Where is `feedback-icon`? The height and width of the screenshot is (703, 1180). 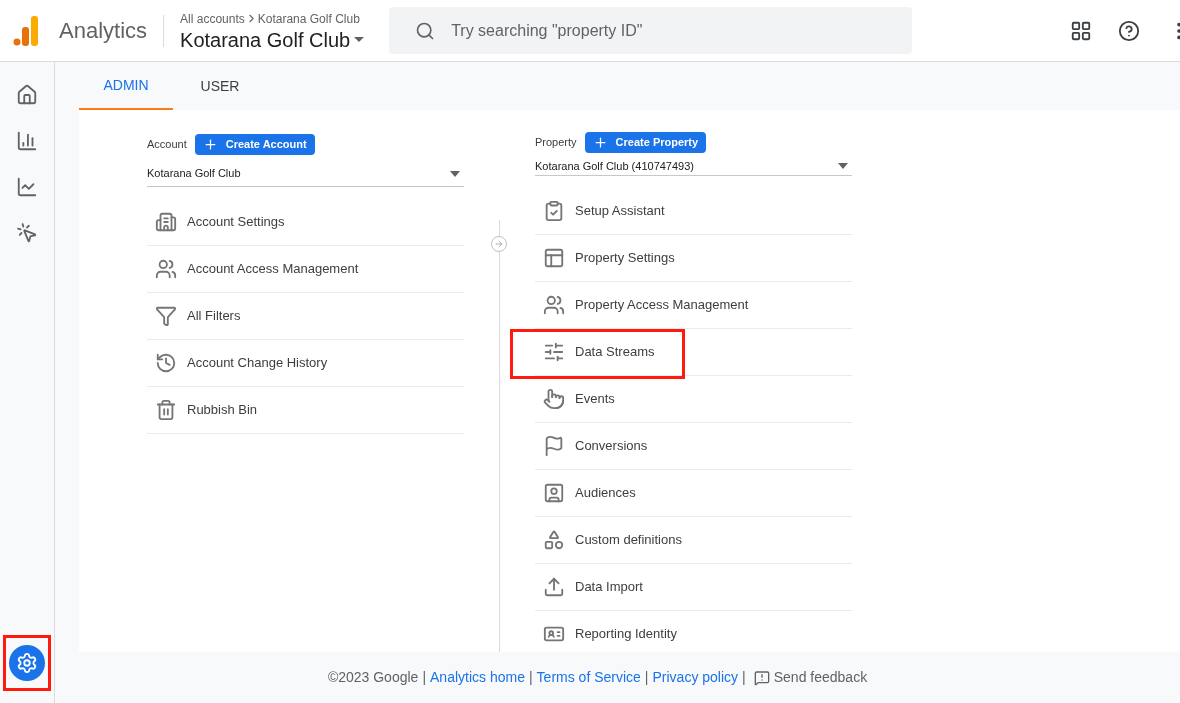
feedback-icon is located at coordinates (761, 677).